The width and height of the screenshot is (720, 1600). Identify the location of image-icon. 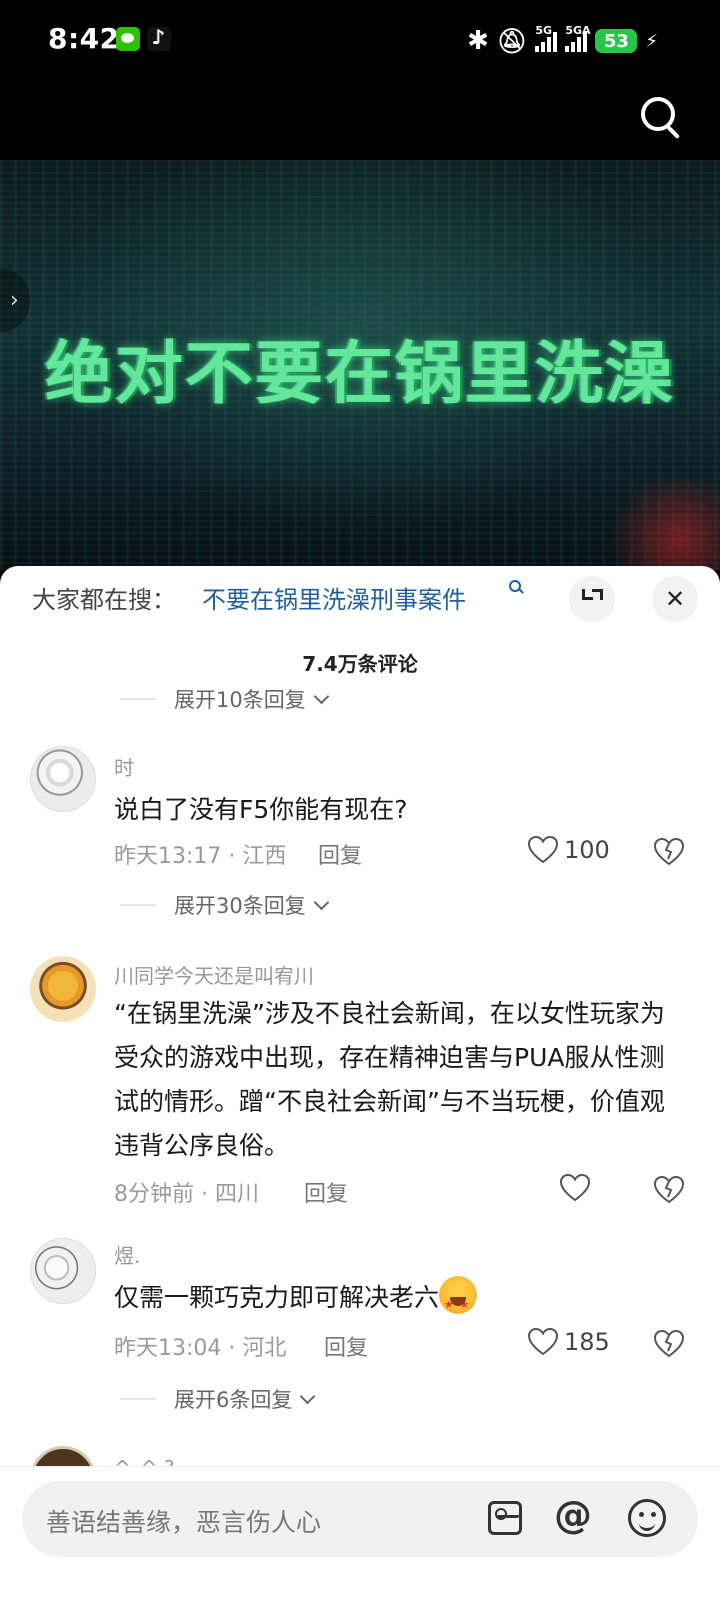
(505, 1518).